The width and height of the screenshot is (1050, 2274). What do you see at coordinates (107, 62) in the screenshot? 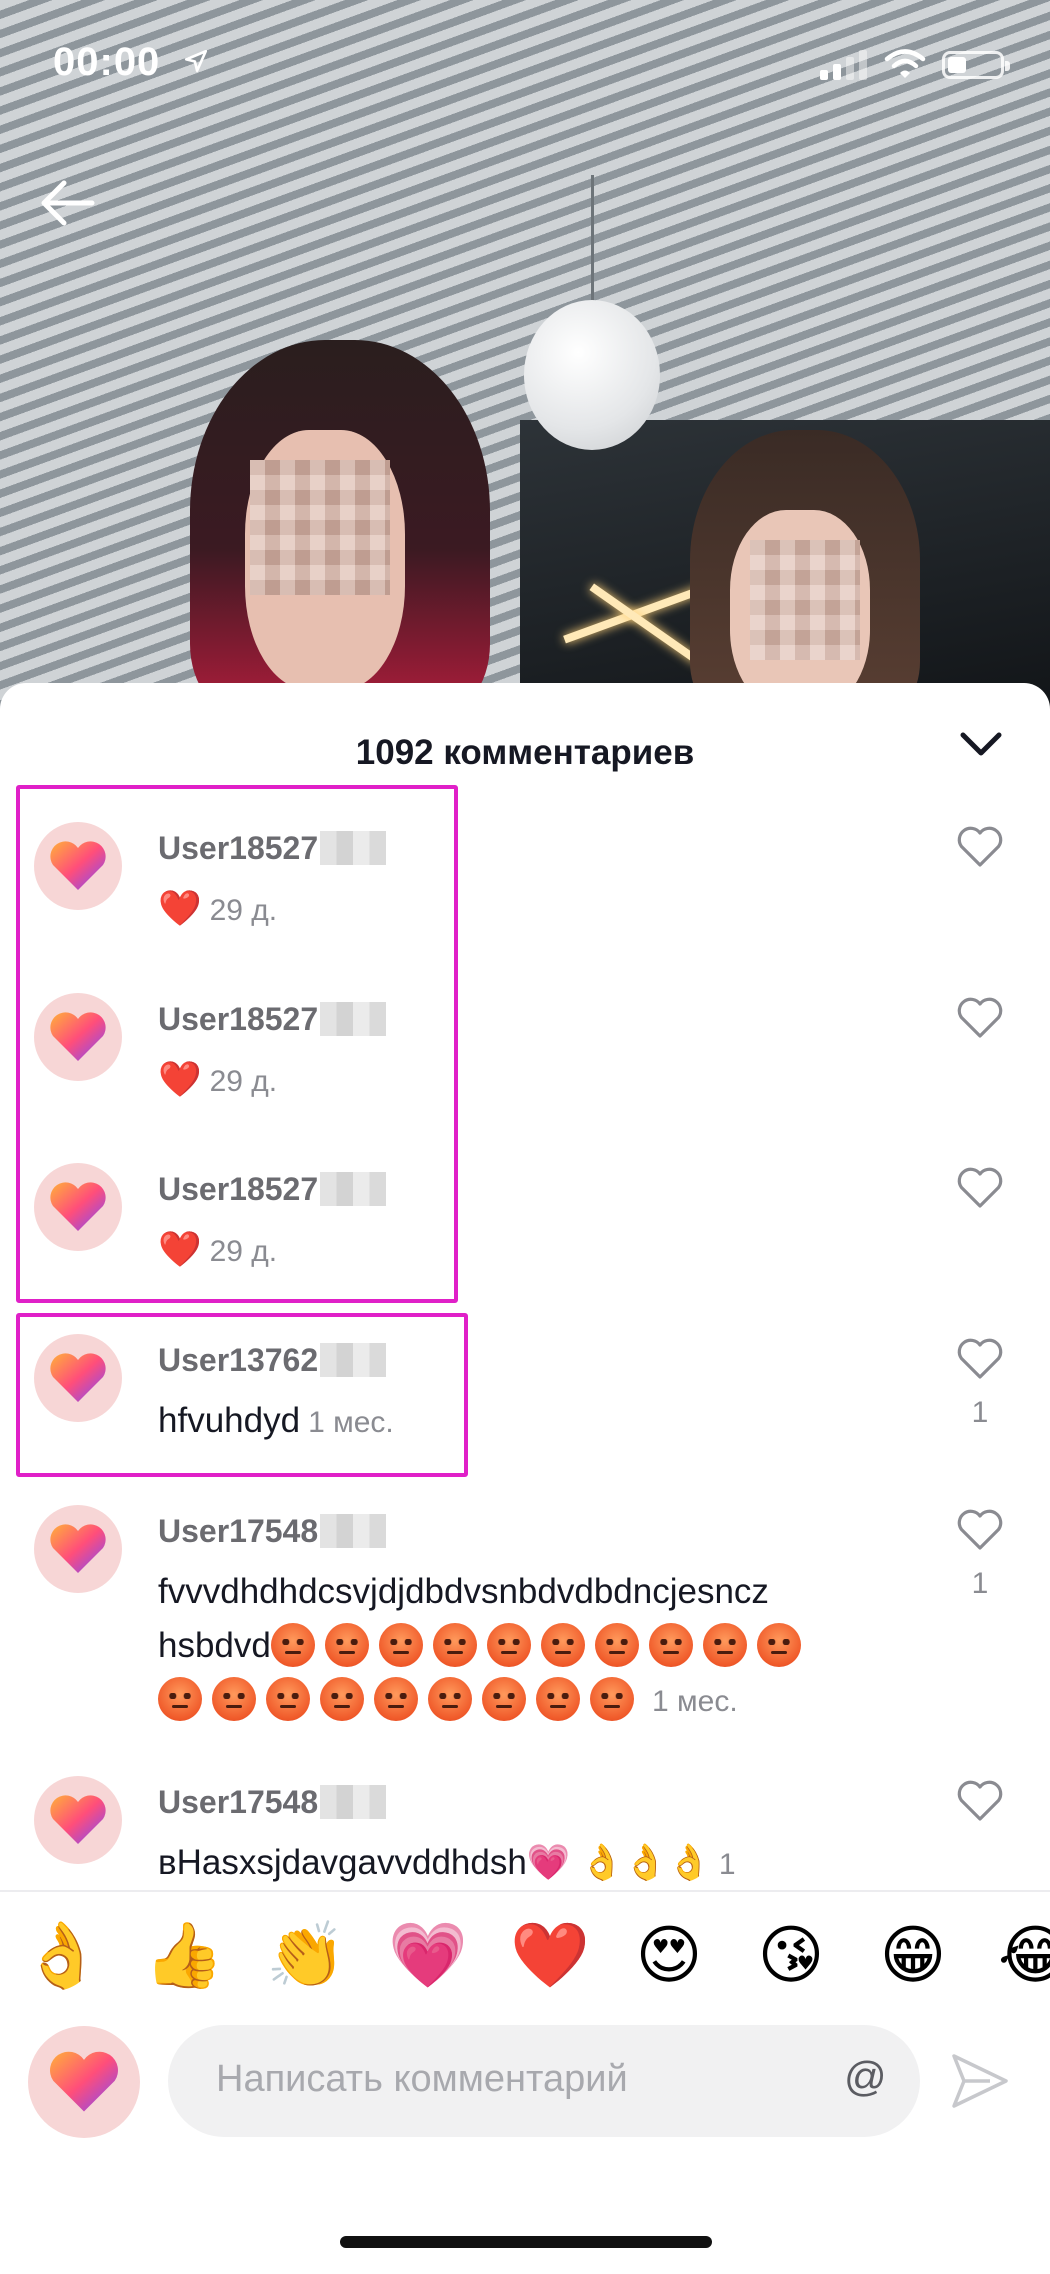
I see `status-time: 00:00` at bounding box center [107, 62].